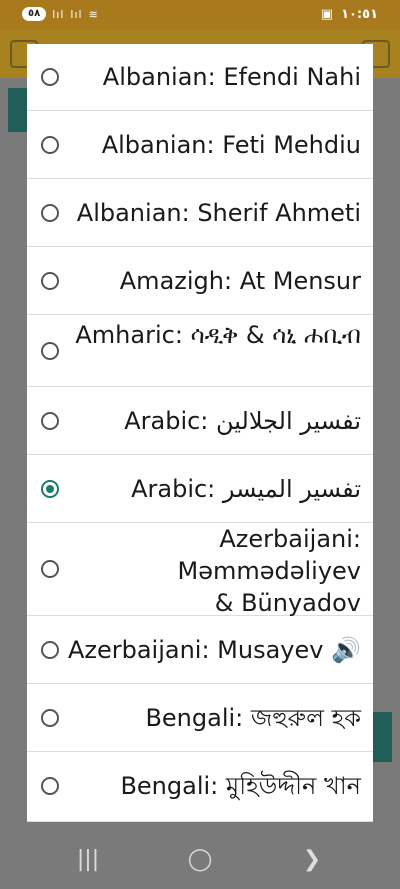 Image resolution: width=400 pixels, height=889 pixels. I want to click on background-header-strip, so click(18, 110).